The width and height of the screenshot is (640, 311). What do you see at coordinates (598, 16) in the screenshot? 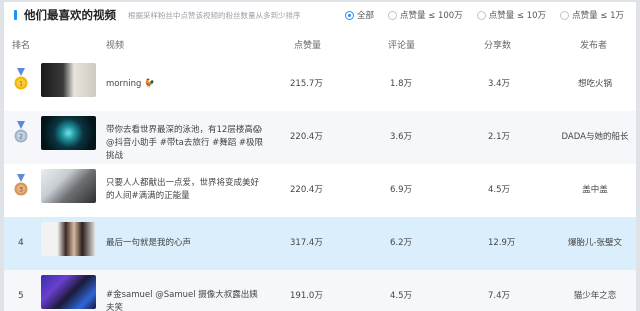
I see `filter-label: 点赞量 ≤ 1万` at bounding box center [598, 16].